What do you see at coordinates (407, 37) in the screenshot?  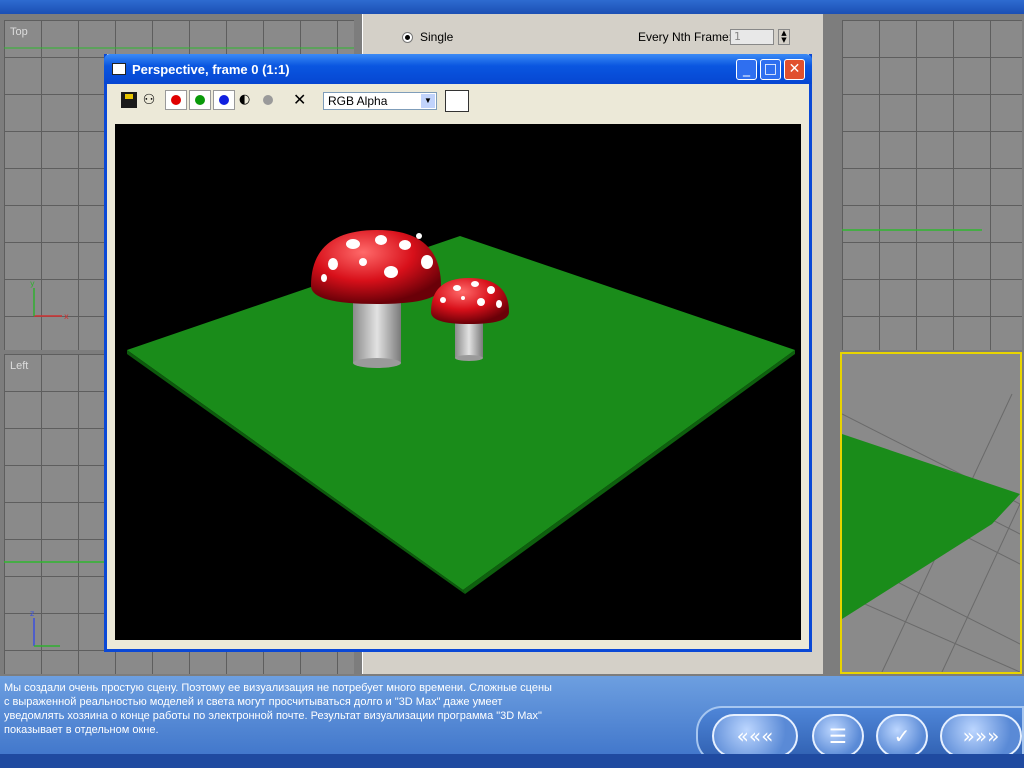 I see `single-radio` at bounding box center [407, 37].